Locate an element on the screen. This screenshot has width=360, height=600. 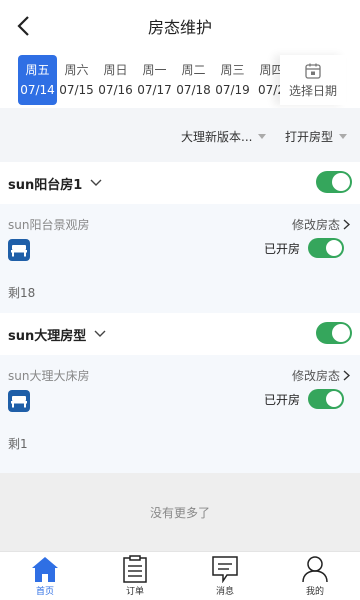
filter-bar: 大理新版本... 打开房型 is located at coordinates (180, 135).